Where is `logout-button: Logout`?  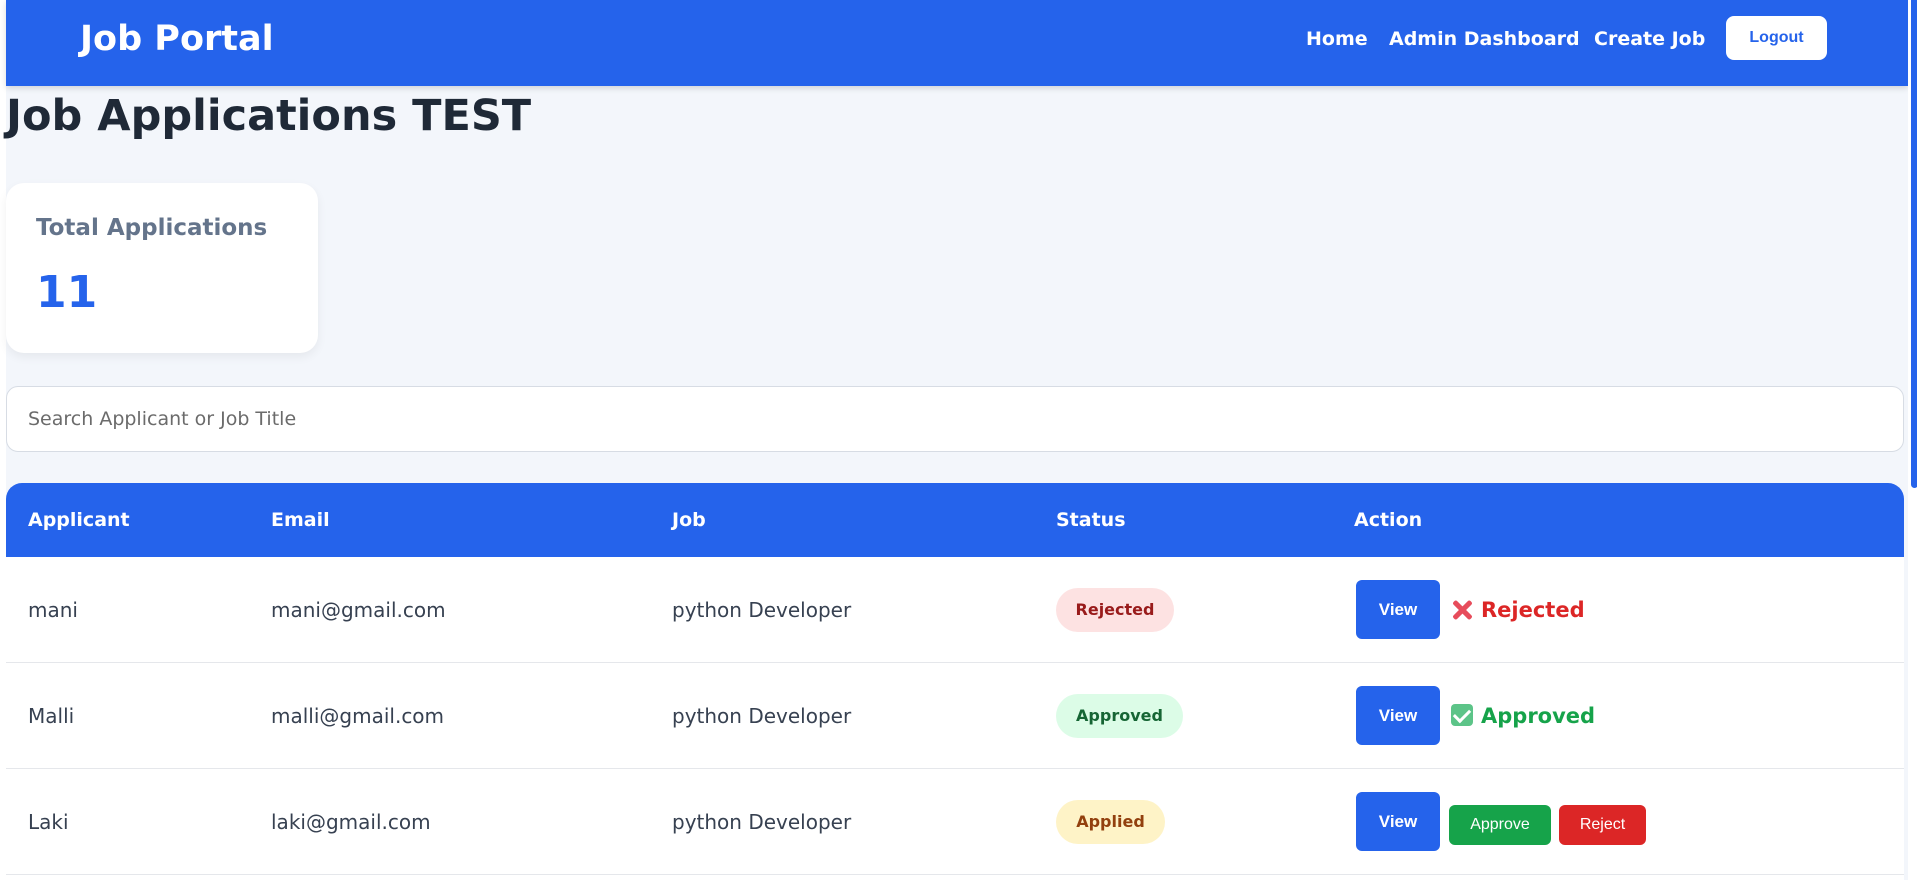 logout-button: Logout is located at coordinates (1776, 38).